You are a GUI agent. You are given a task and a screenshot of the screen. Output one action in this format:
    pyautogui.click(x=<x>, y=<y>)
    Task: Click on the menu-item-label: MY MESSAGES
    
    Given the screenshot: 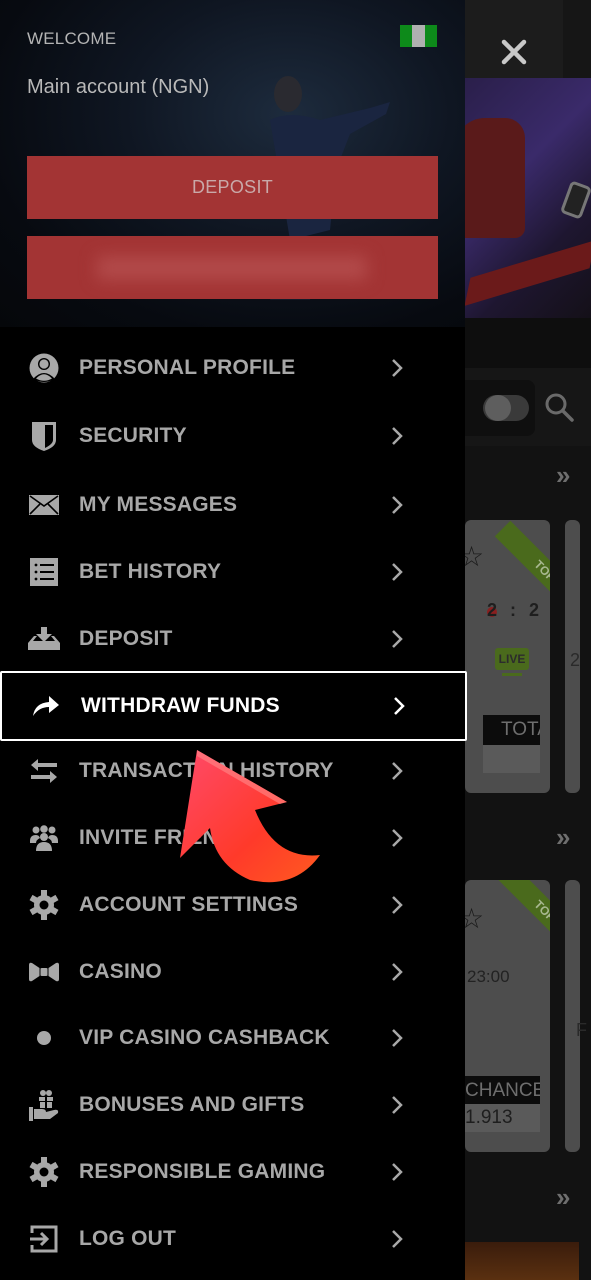 What is the action you would take?
    pyautogui.click(x=158, y=504)
    